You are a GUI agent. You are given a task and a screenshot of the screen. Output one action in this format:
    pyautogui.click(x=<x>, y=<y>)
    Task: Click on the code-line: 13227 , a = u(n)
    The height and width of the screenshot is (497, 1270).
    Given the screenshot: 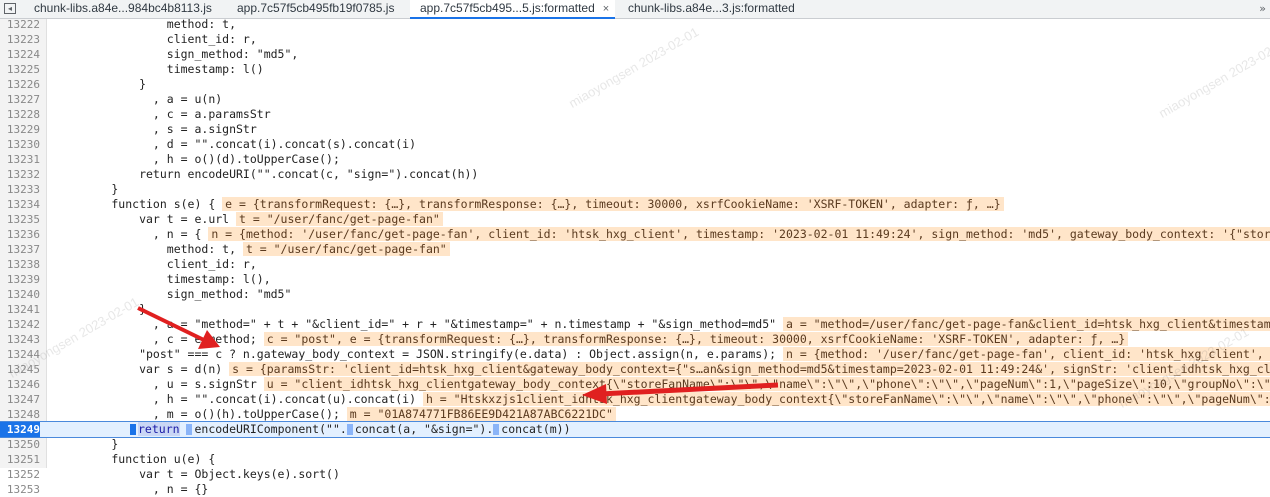 What is the action you would take?
    pyautogui.click(x=635, y=99)
    